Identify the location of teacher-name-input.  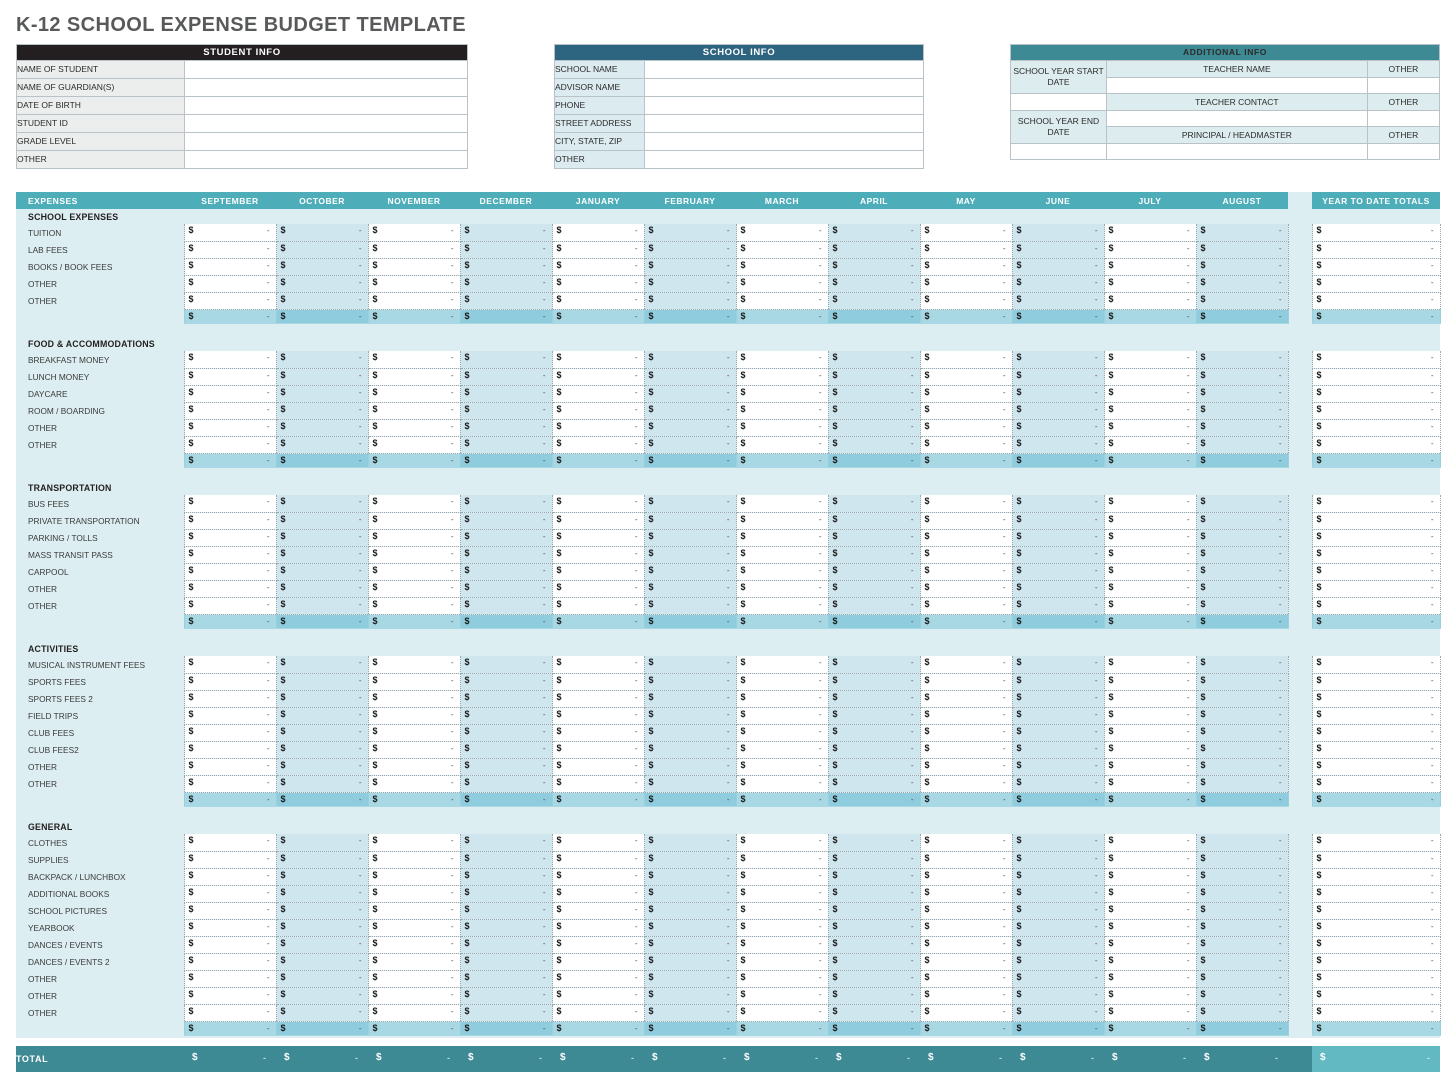
(1237, 85).